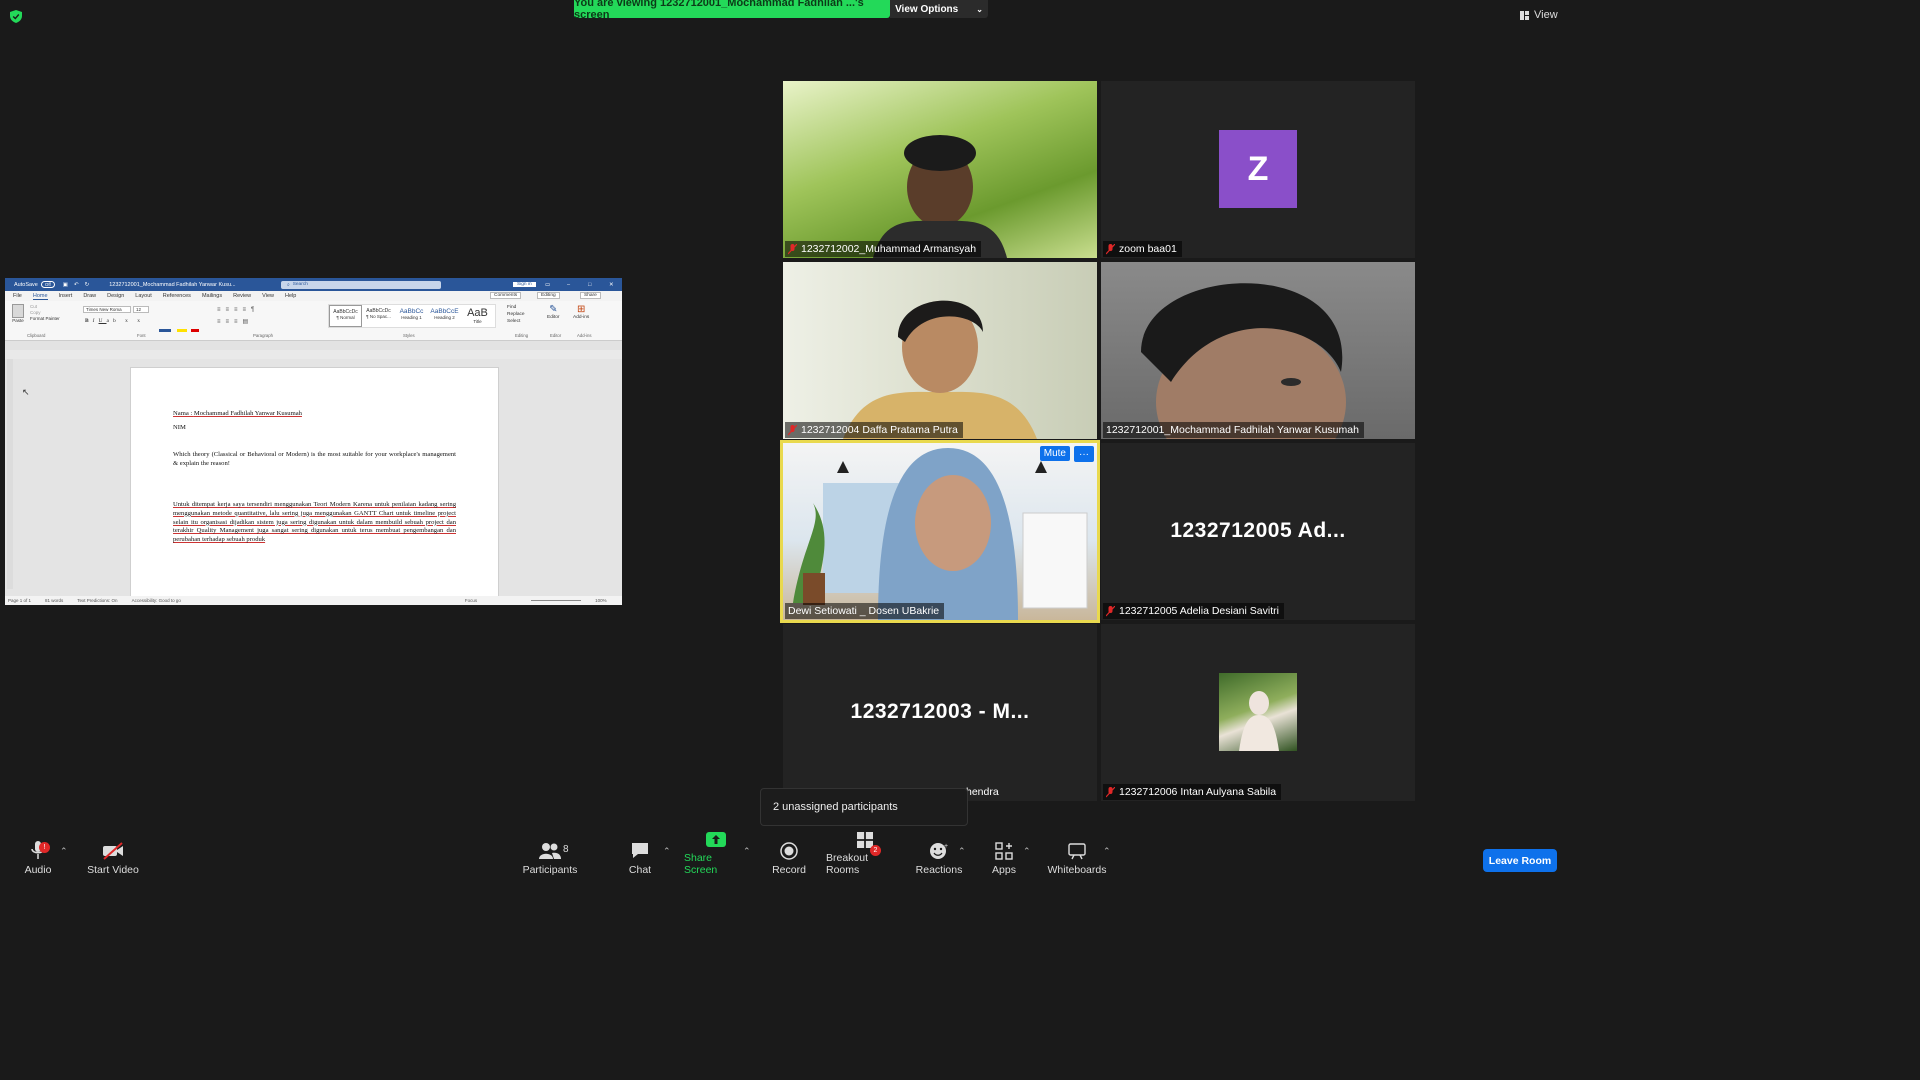  I want to click on select-button: Select, so click(516, 321).